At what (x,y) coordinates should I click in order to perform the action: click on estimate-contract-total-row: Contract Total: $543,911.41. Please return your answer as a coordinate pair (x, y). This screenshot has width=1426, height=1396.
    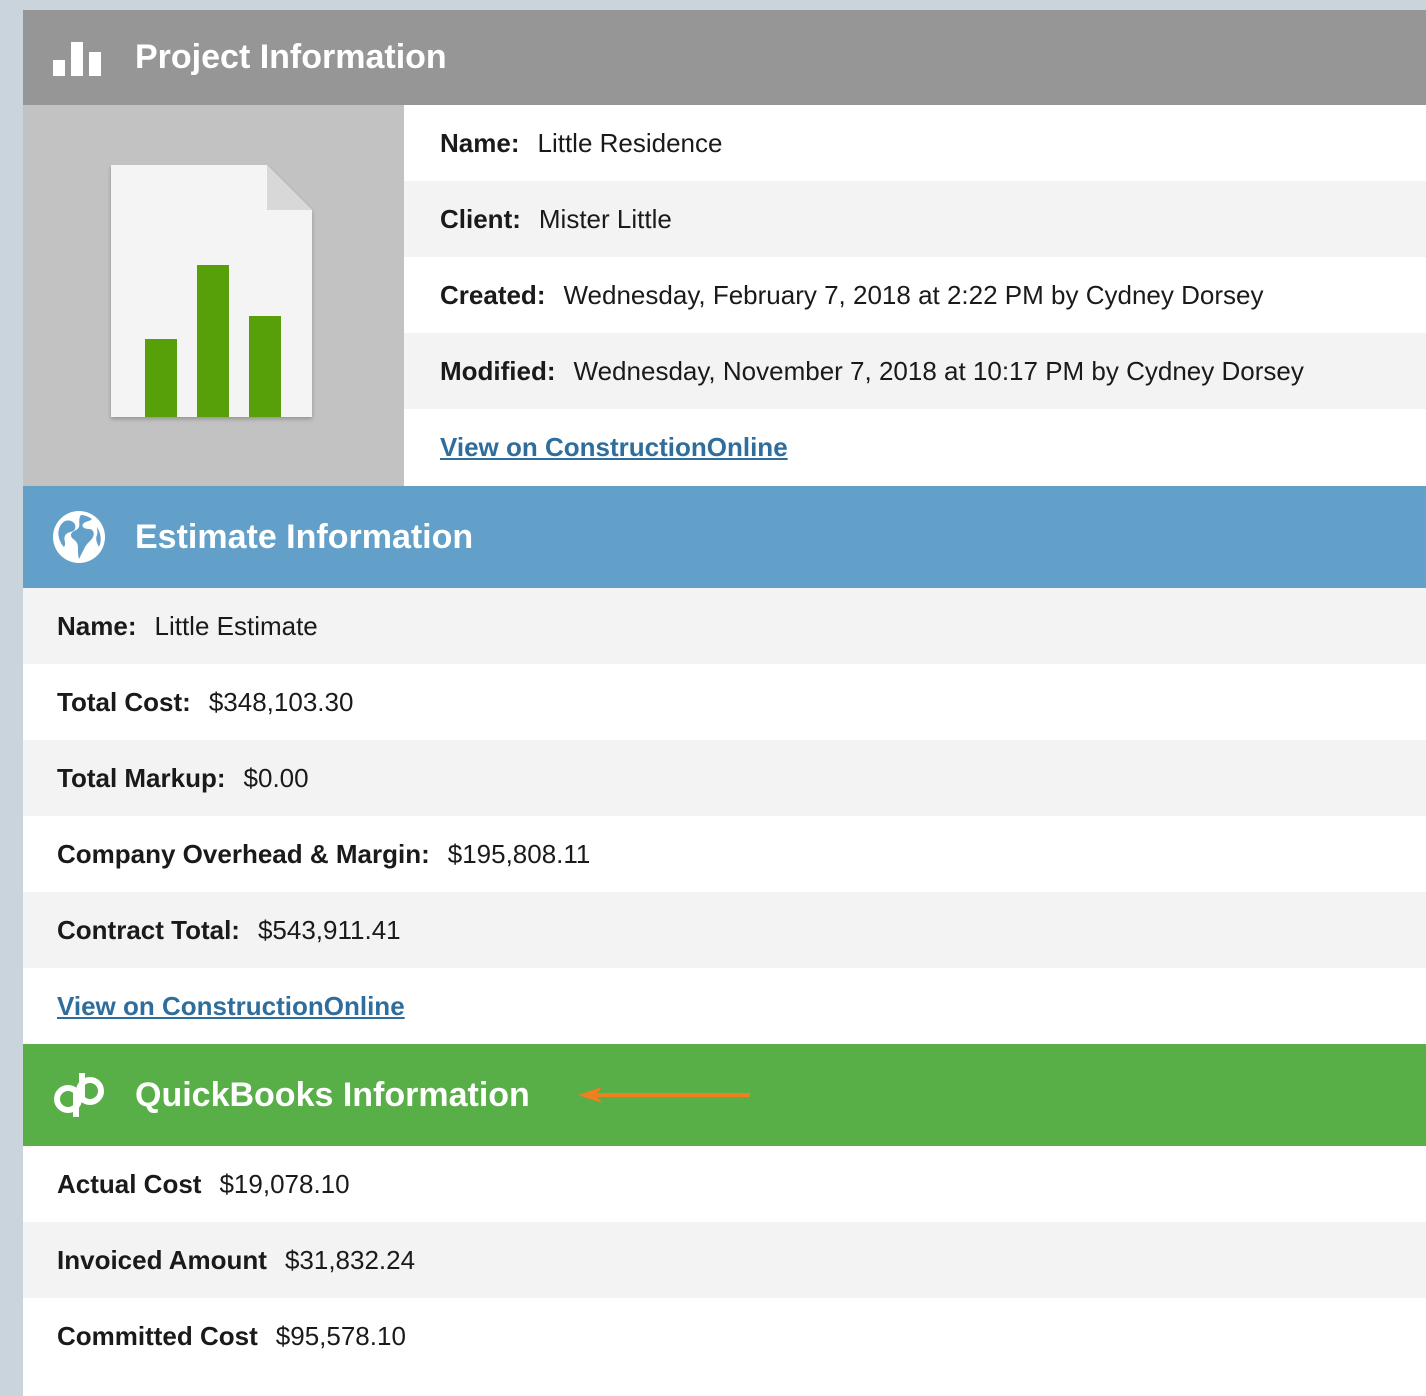
    Looking at the image, I should click on (724, 930).